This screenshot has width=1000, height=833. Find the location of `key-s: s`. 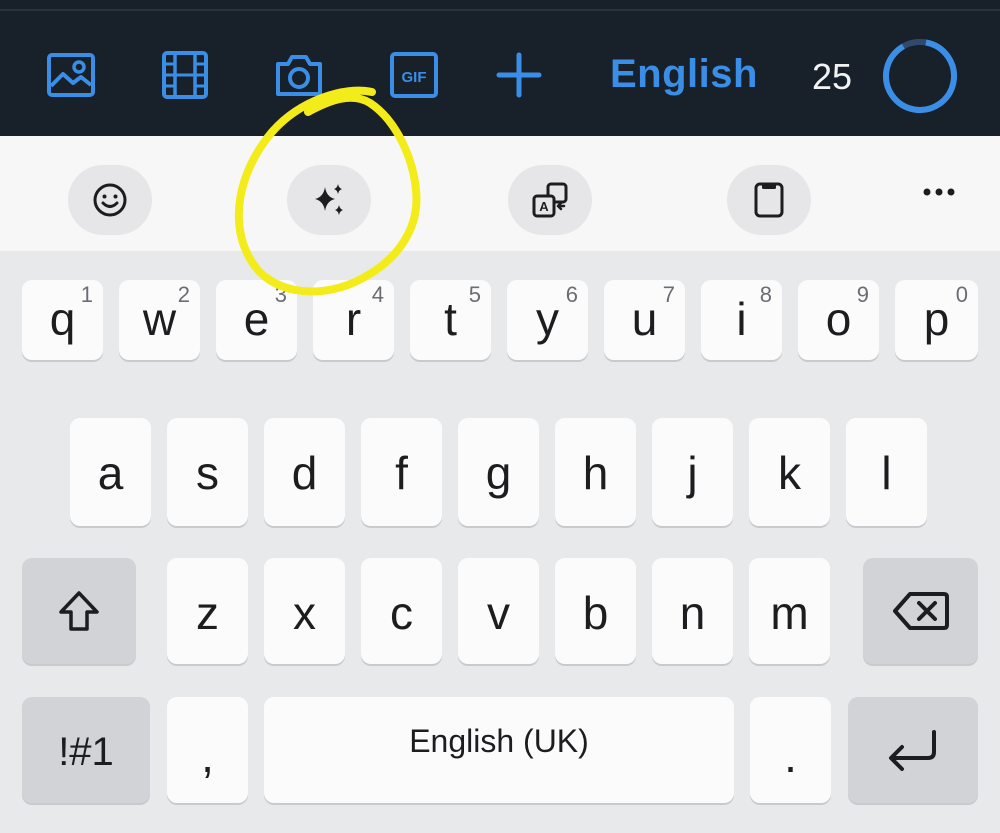

key-s: s is located at coordinates (207, 472).